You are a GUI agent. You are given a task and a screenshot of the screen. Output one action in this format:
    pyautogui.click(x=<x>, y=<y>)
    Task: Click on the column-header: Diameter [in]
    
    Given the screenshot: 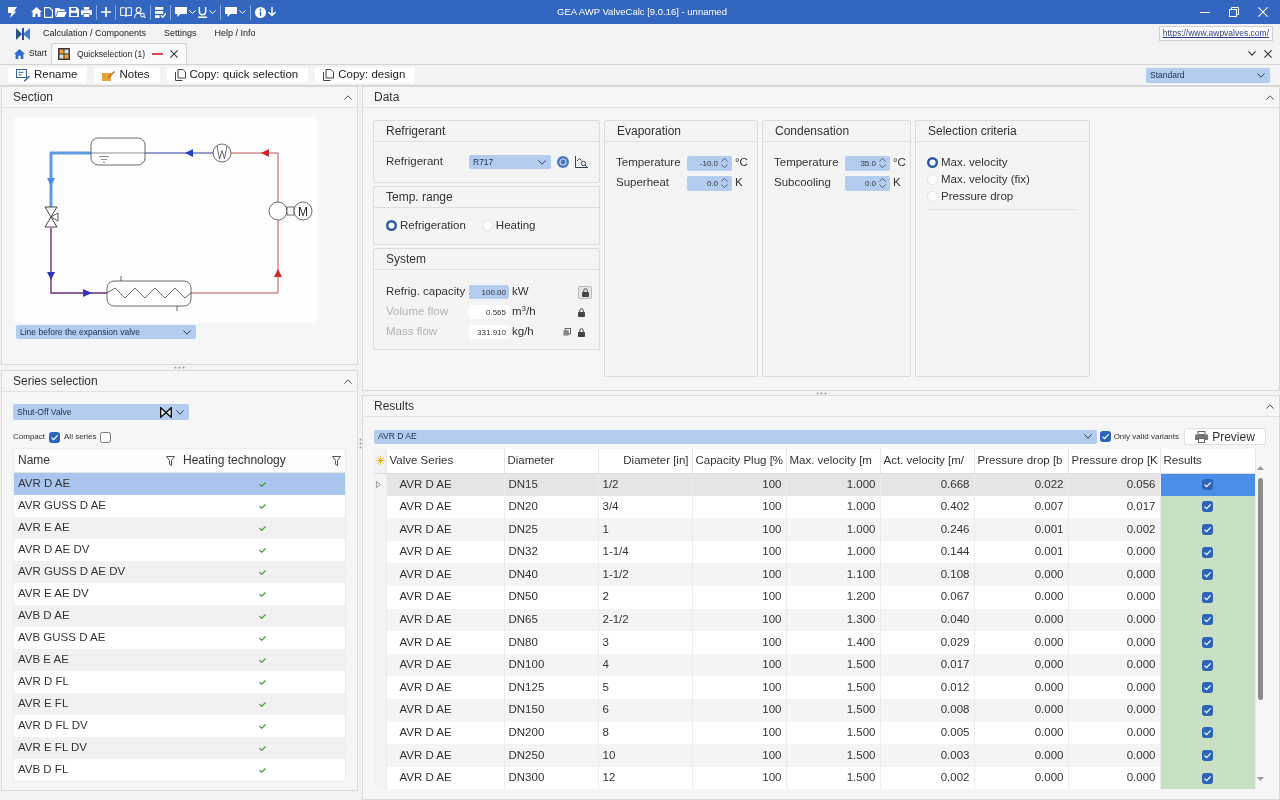 What is the action you would take?
    pyautogui.click(x=645, y=461)
    